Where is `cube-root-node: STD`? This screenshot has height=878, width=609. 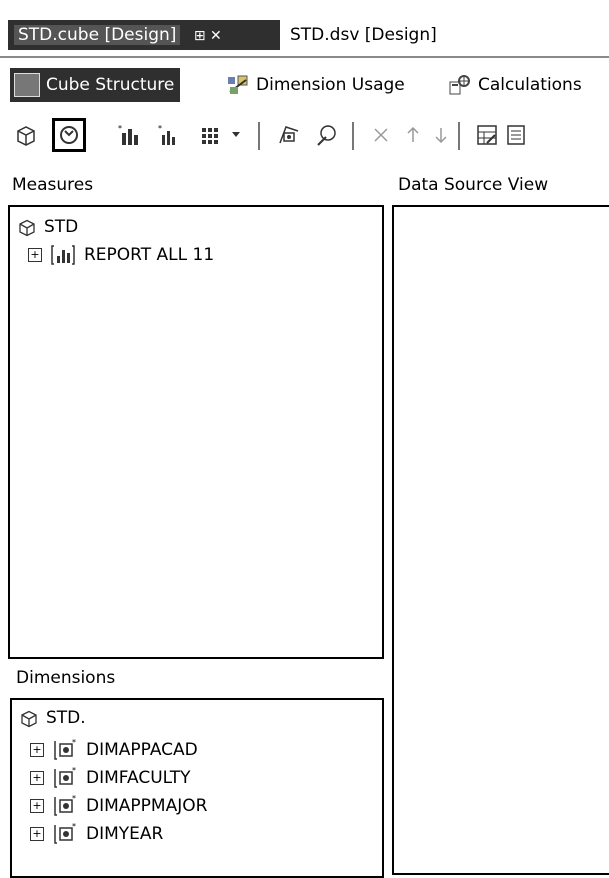
cube-root-node: STD is located at coordinates (48, 227).